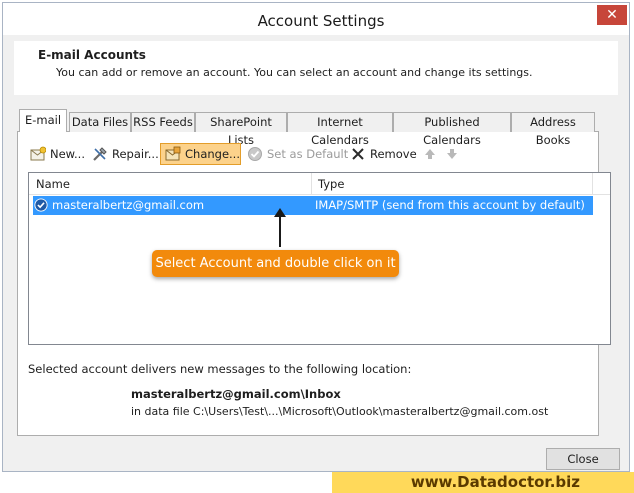 This screenshot has width=634, height=493. I want to click on tab-email: E-mail, so click(43, 120).